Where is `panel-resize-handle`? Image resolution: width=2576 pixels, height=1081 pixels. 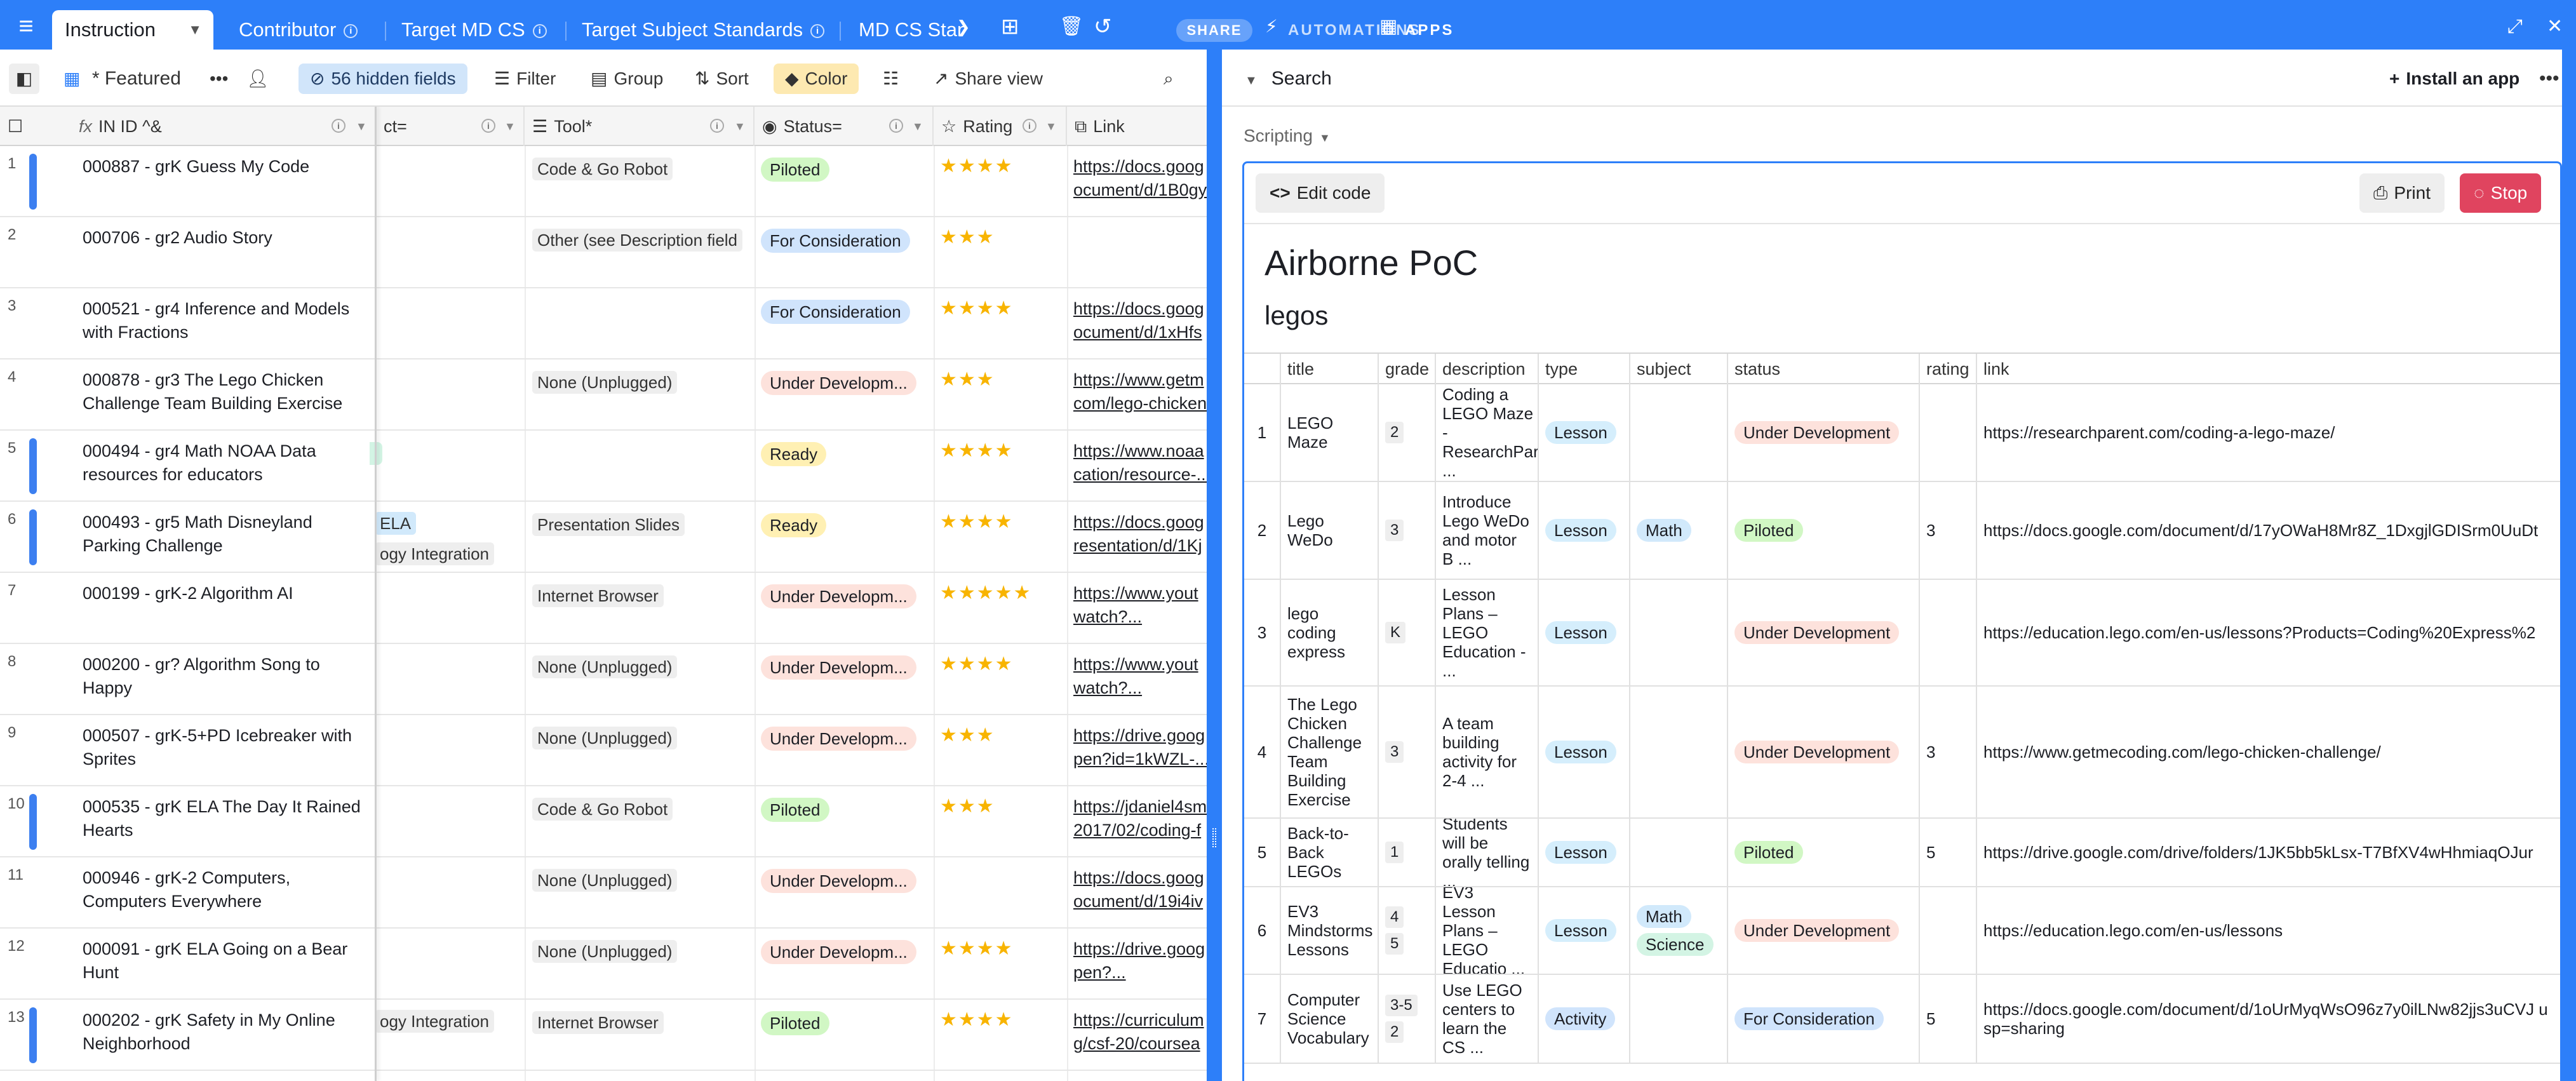
panel-resize-handle is located at coordinates (1214, 565).